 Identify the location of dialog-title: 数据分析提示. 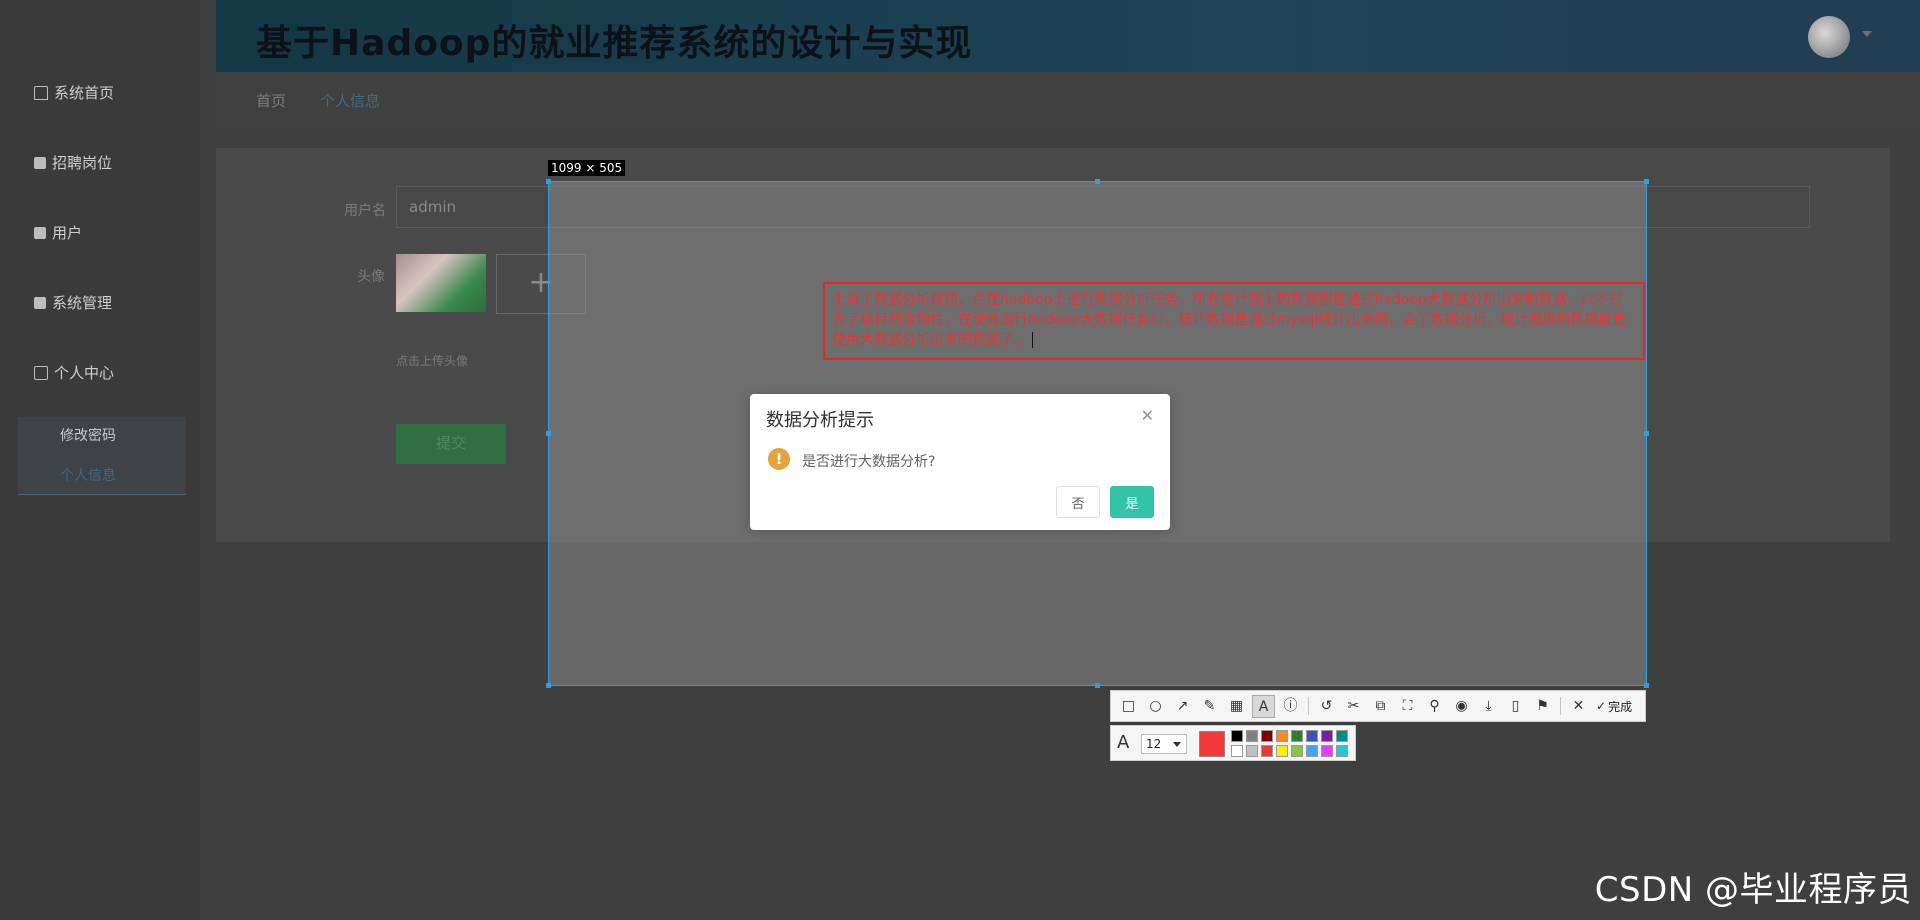
(820, 420).